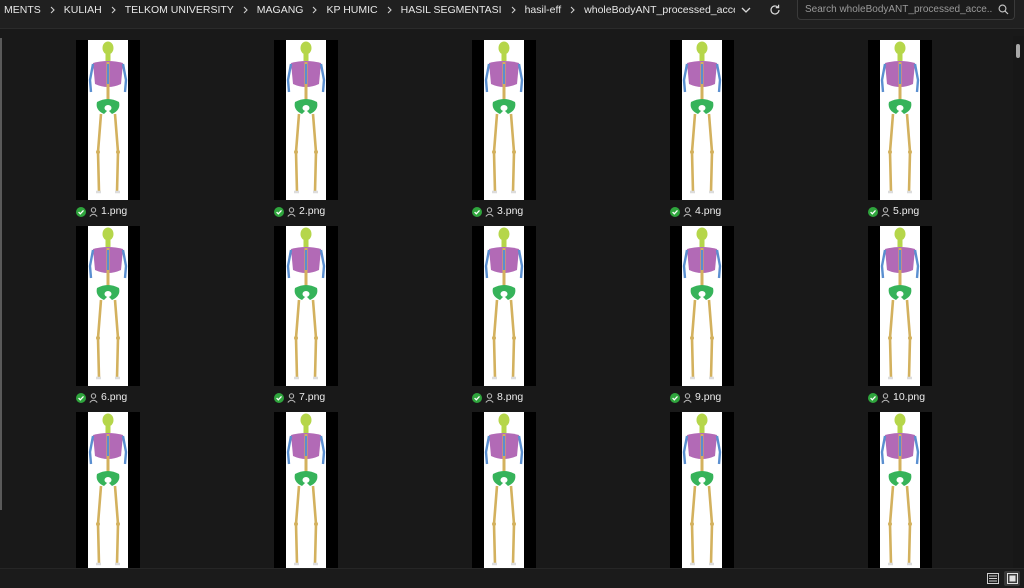 Image resolution: width=1024 pixels, height=588 pixels. I want to click on file-name: 9.png, so click(708, 397).